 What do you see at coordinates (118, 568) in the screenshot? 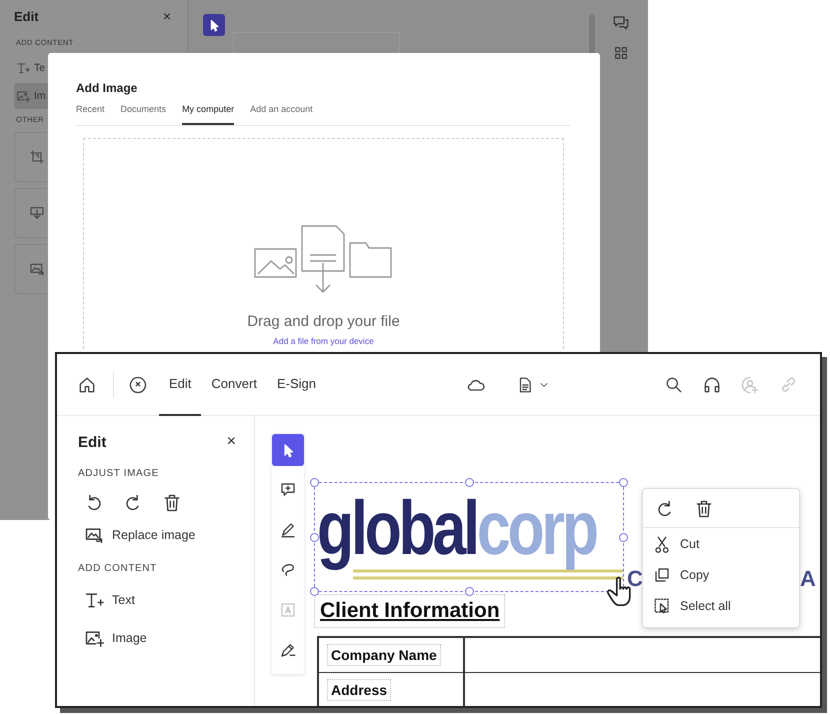
I see `section-heading: ADD CONTENT` at bounding box center [118, 568].